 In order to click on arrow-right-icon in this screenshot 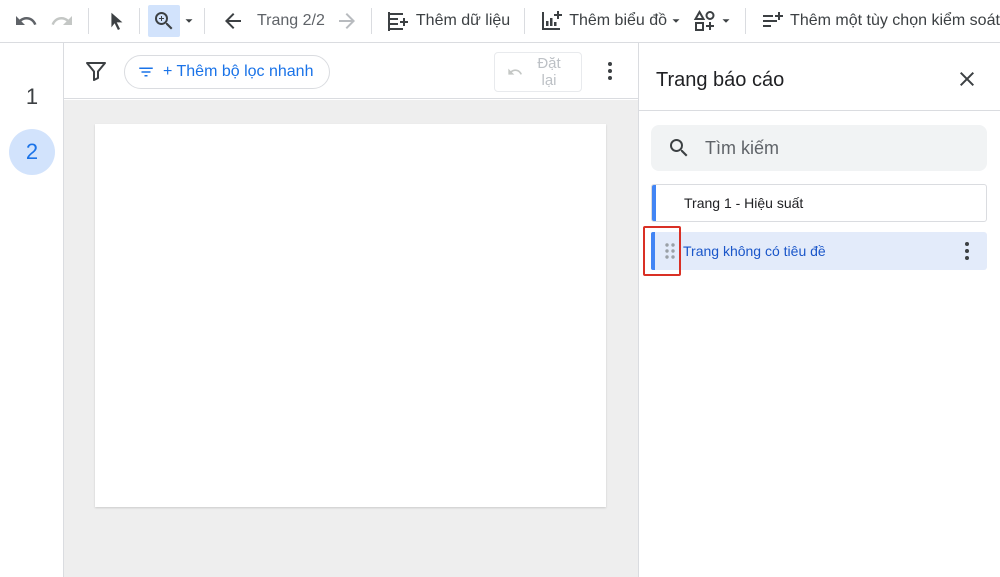, I will do `click(346, 21)`.